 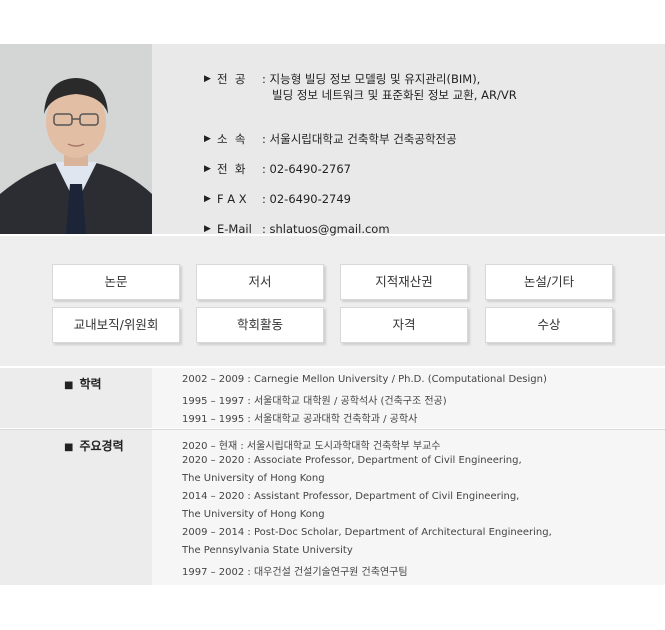 I want to click on info-label: F A X, so click(x=232, y=199).